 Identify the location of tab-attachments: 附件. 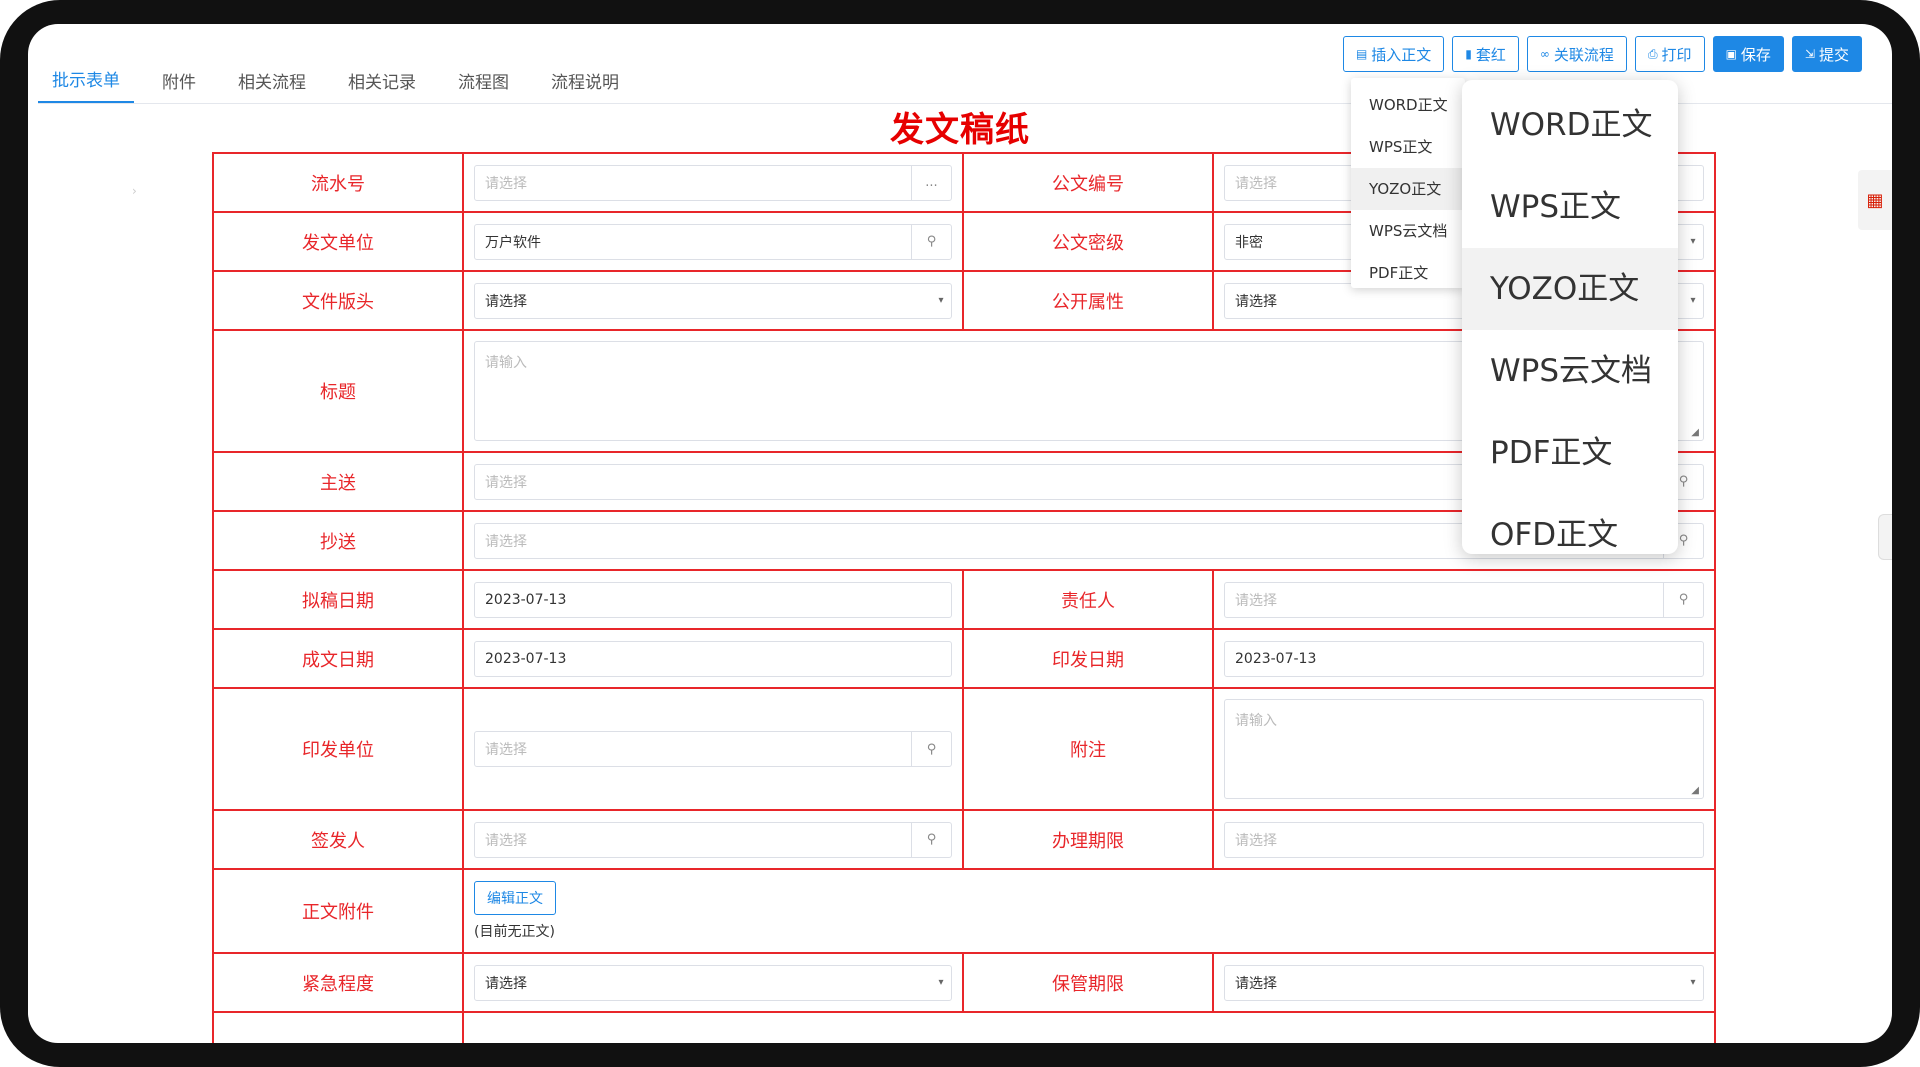
(179, 80).